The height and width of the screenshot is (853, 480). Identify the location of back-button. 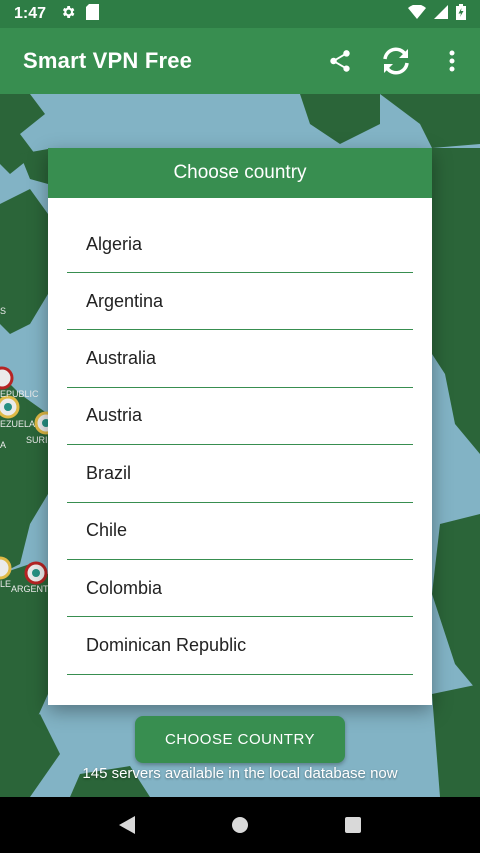
(127, 825).